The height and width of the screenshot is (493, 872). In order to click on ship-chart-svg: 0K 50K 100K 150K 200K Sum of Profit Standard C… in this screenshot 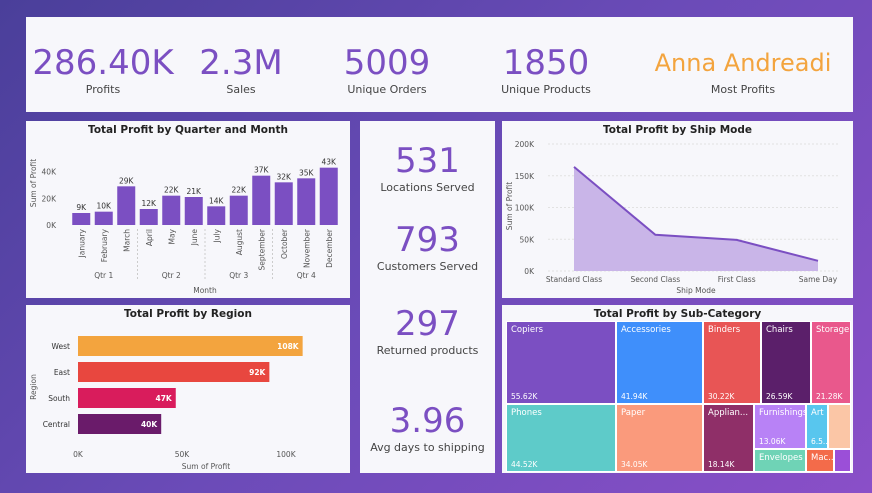, I will do `click(672, 217)`.